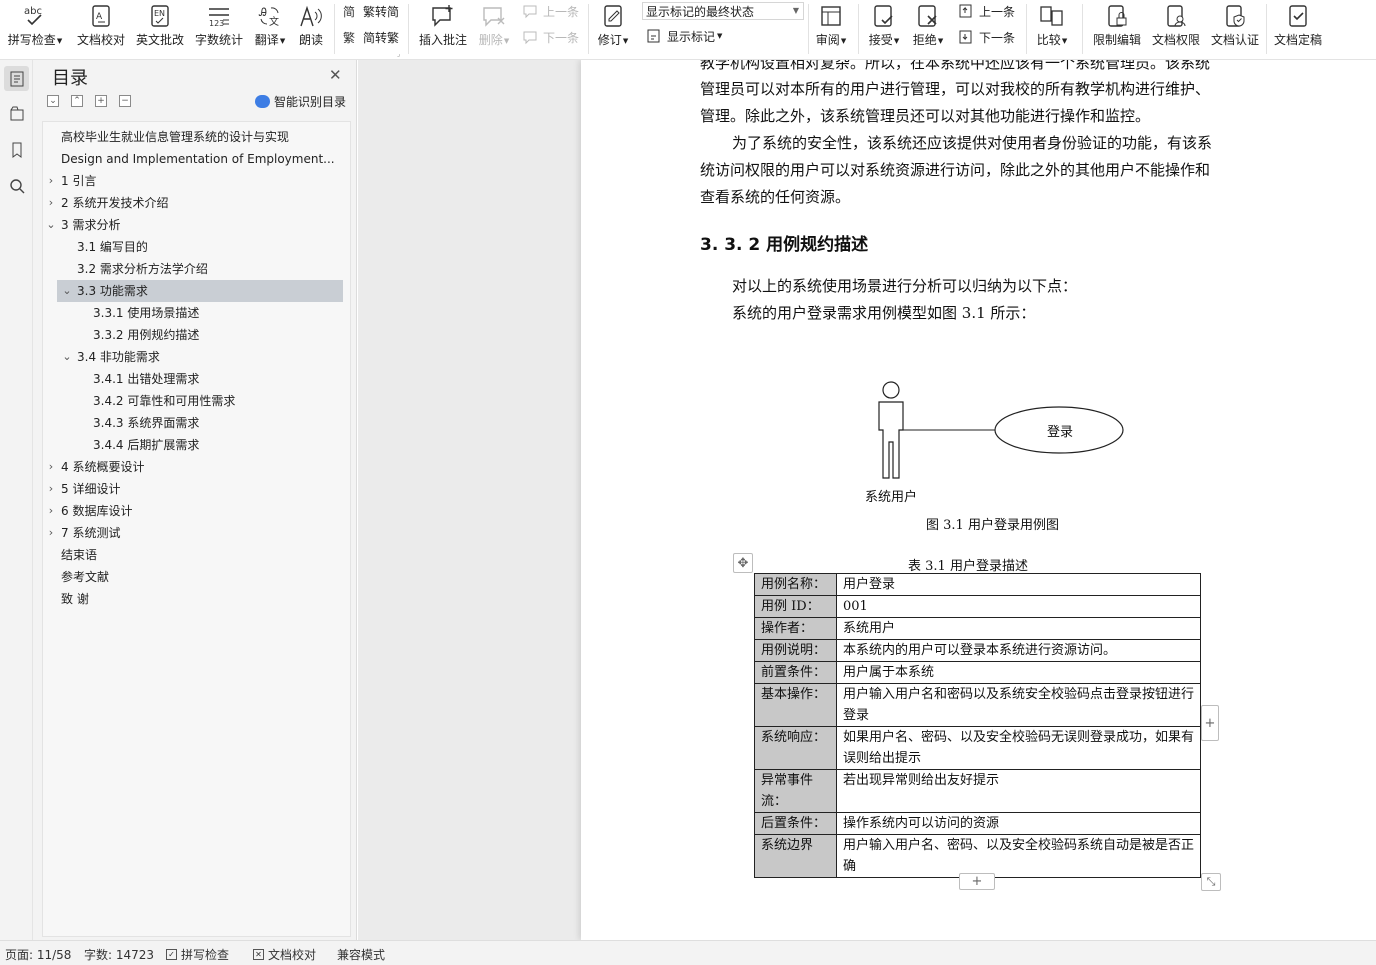 The height and width of the screenshot is (965, 1376). I want to click on toc-item: 参考文献, so click(193, 577).